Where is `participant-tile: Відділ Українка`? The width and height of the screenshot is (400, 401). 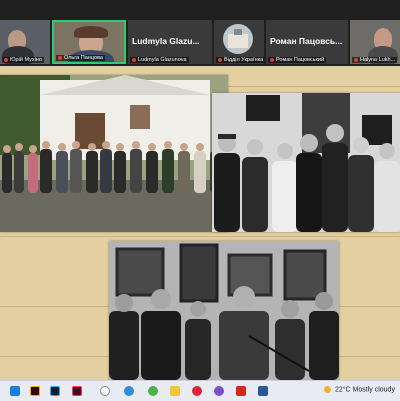 participant-tile: Відділ Українка is located at coordinates (239, 42).